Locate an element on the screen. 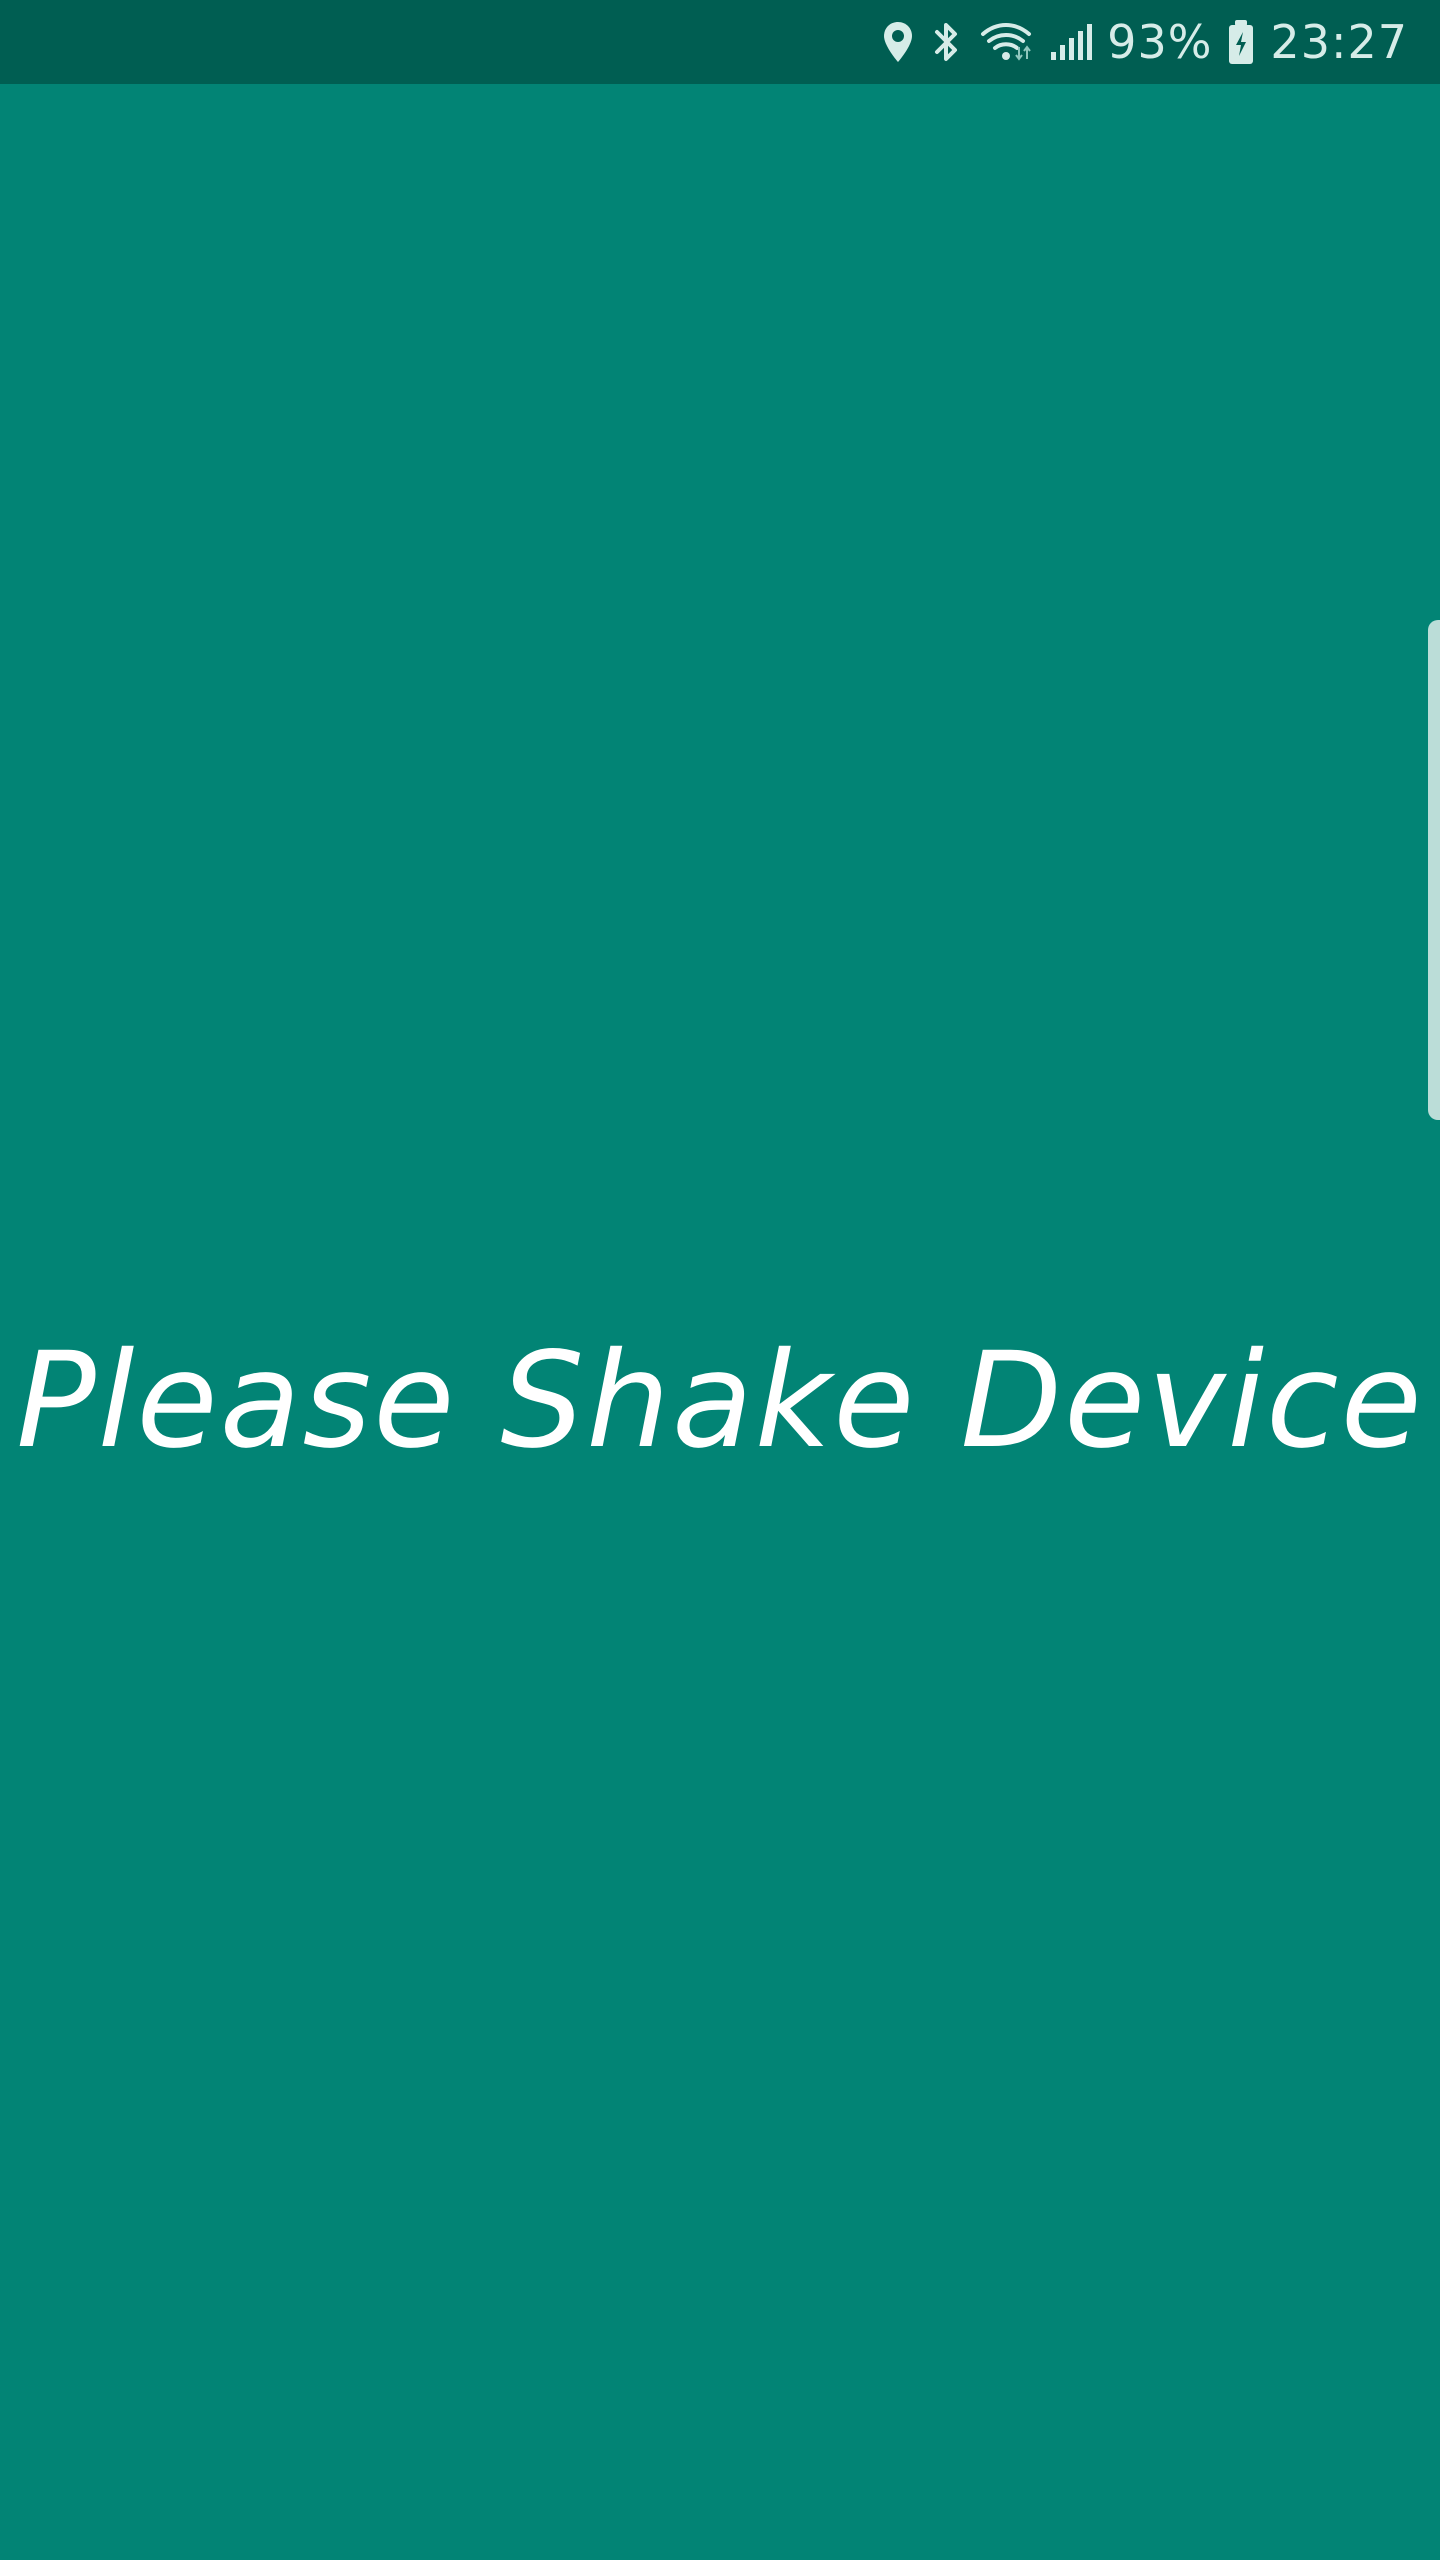 The height and width of the screenshot is (2560, 1440). location-icon is located at coordinates (898, 42).